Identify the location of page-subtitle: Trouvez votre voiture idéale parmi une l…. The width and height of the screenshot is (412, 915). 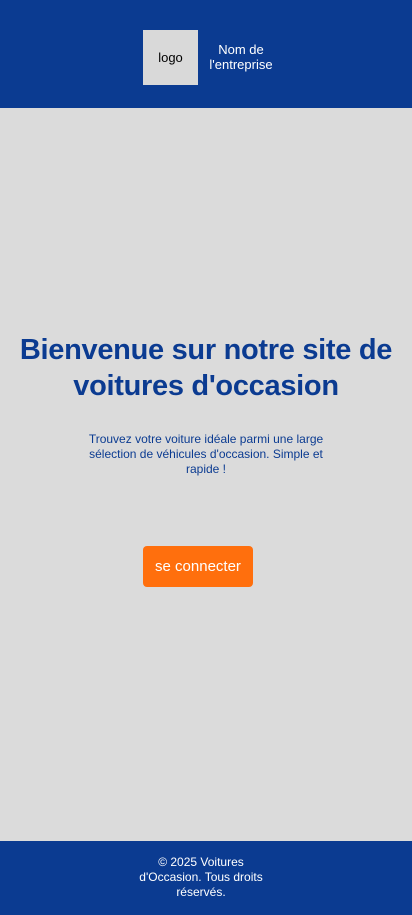
(206, 454).